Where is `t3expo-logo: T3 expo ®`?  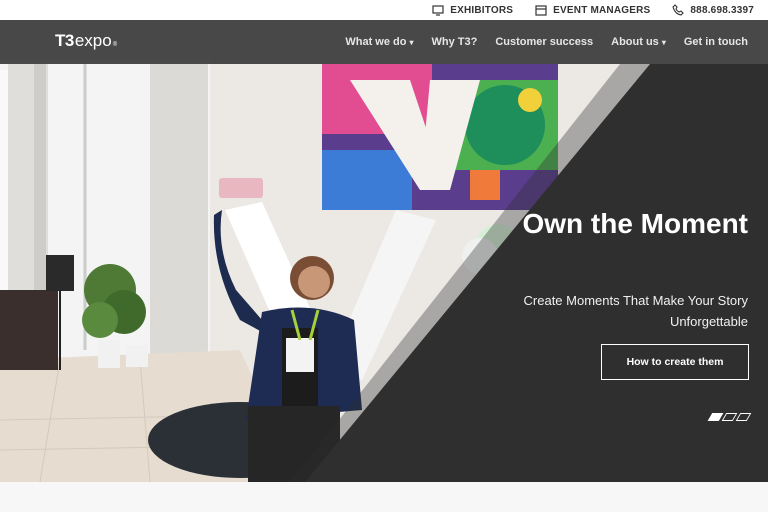
t3expo-logo: T3 expo ® is located at coordinates (86, 41).